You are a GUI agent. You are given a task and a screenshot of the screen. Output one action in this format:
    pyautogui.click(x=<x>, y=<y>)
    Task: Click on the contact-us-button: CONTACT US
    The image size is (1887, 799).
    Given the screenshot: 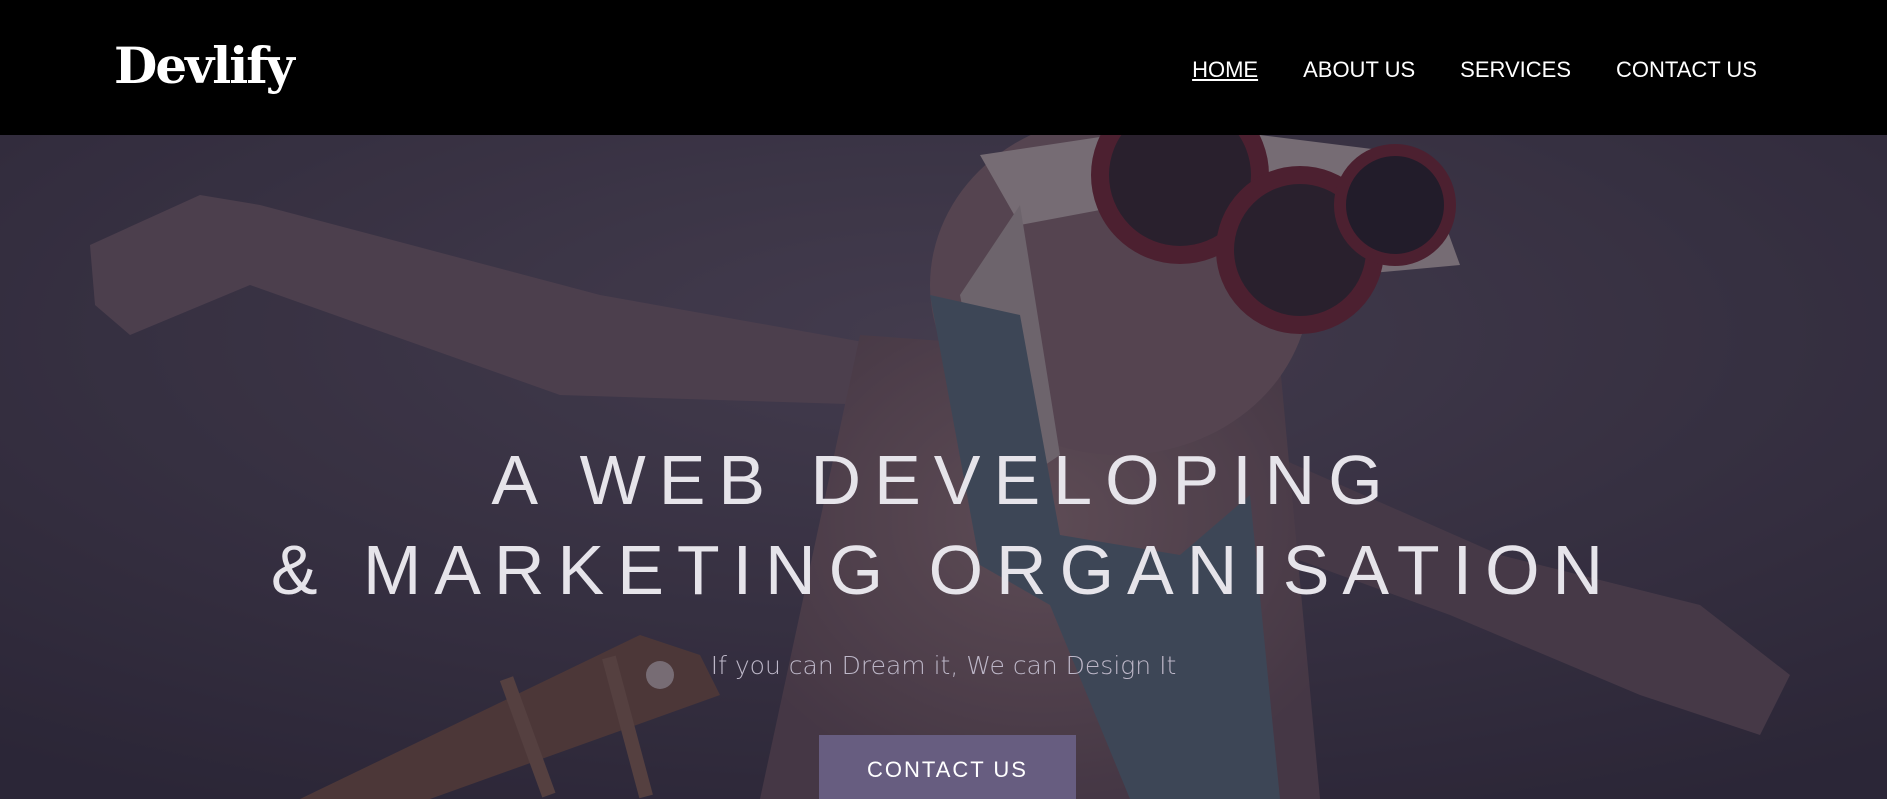 What is the action you would take?
    pyautogui.click(x=947, y=767)
    